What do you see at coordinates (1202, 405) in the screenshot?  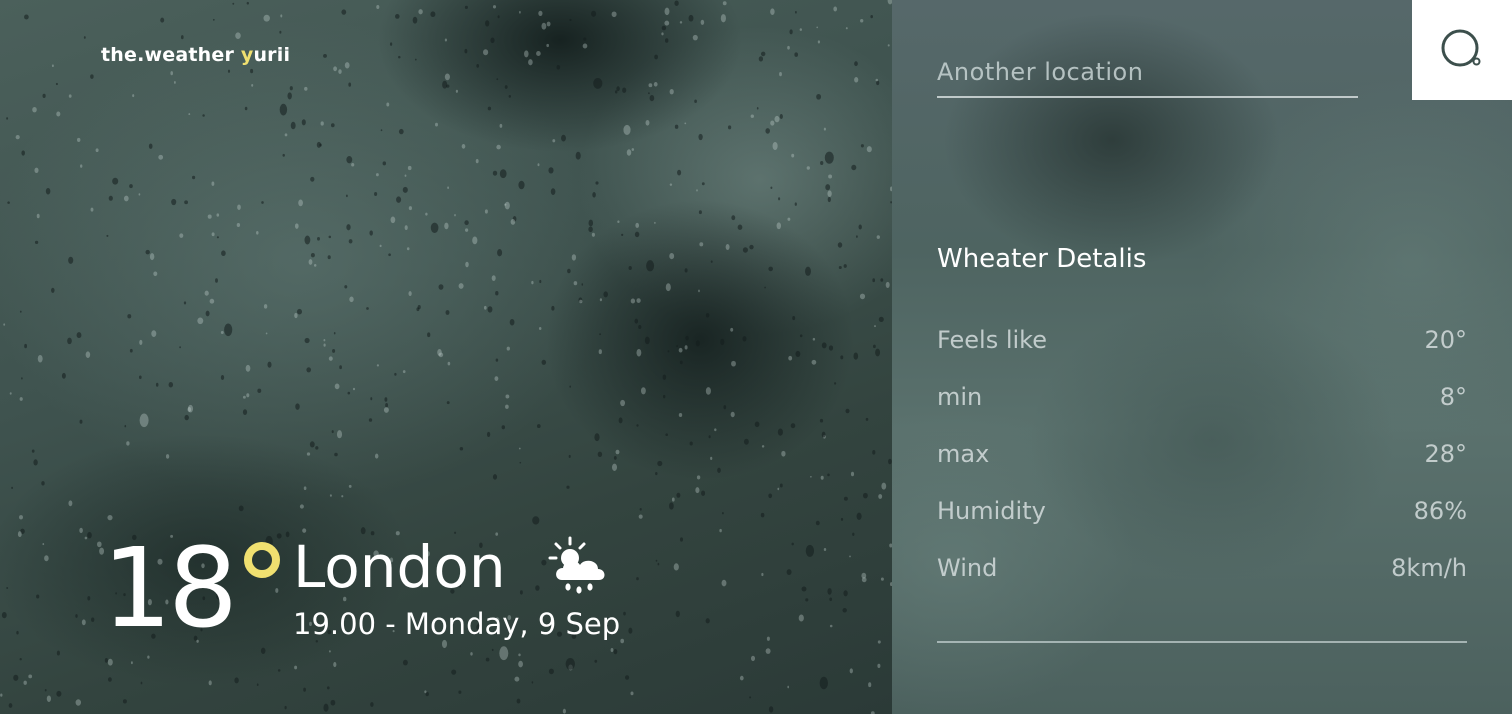 I see `detail-row-min: min 8°` at bounding box center [1202, 405].